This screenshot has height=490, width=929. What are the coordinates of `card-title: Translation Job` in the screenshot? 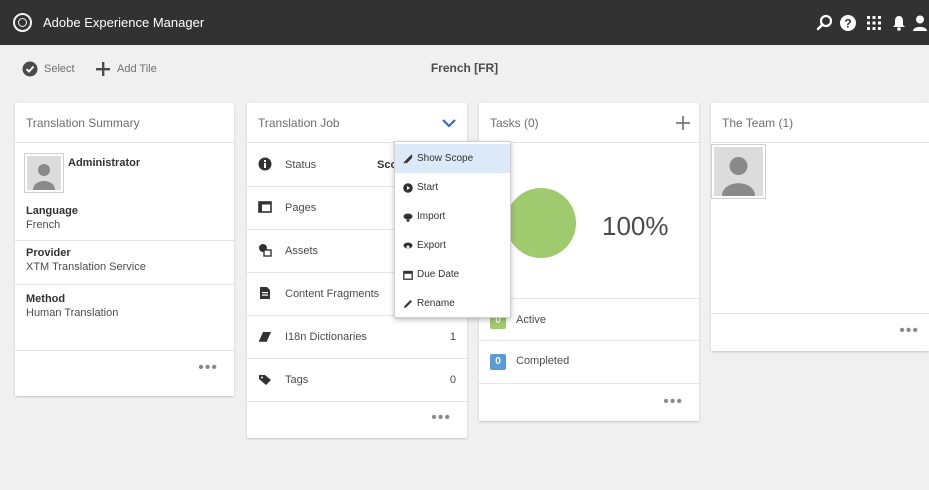 It's located at (299, 123).